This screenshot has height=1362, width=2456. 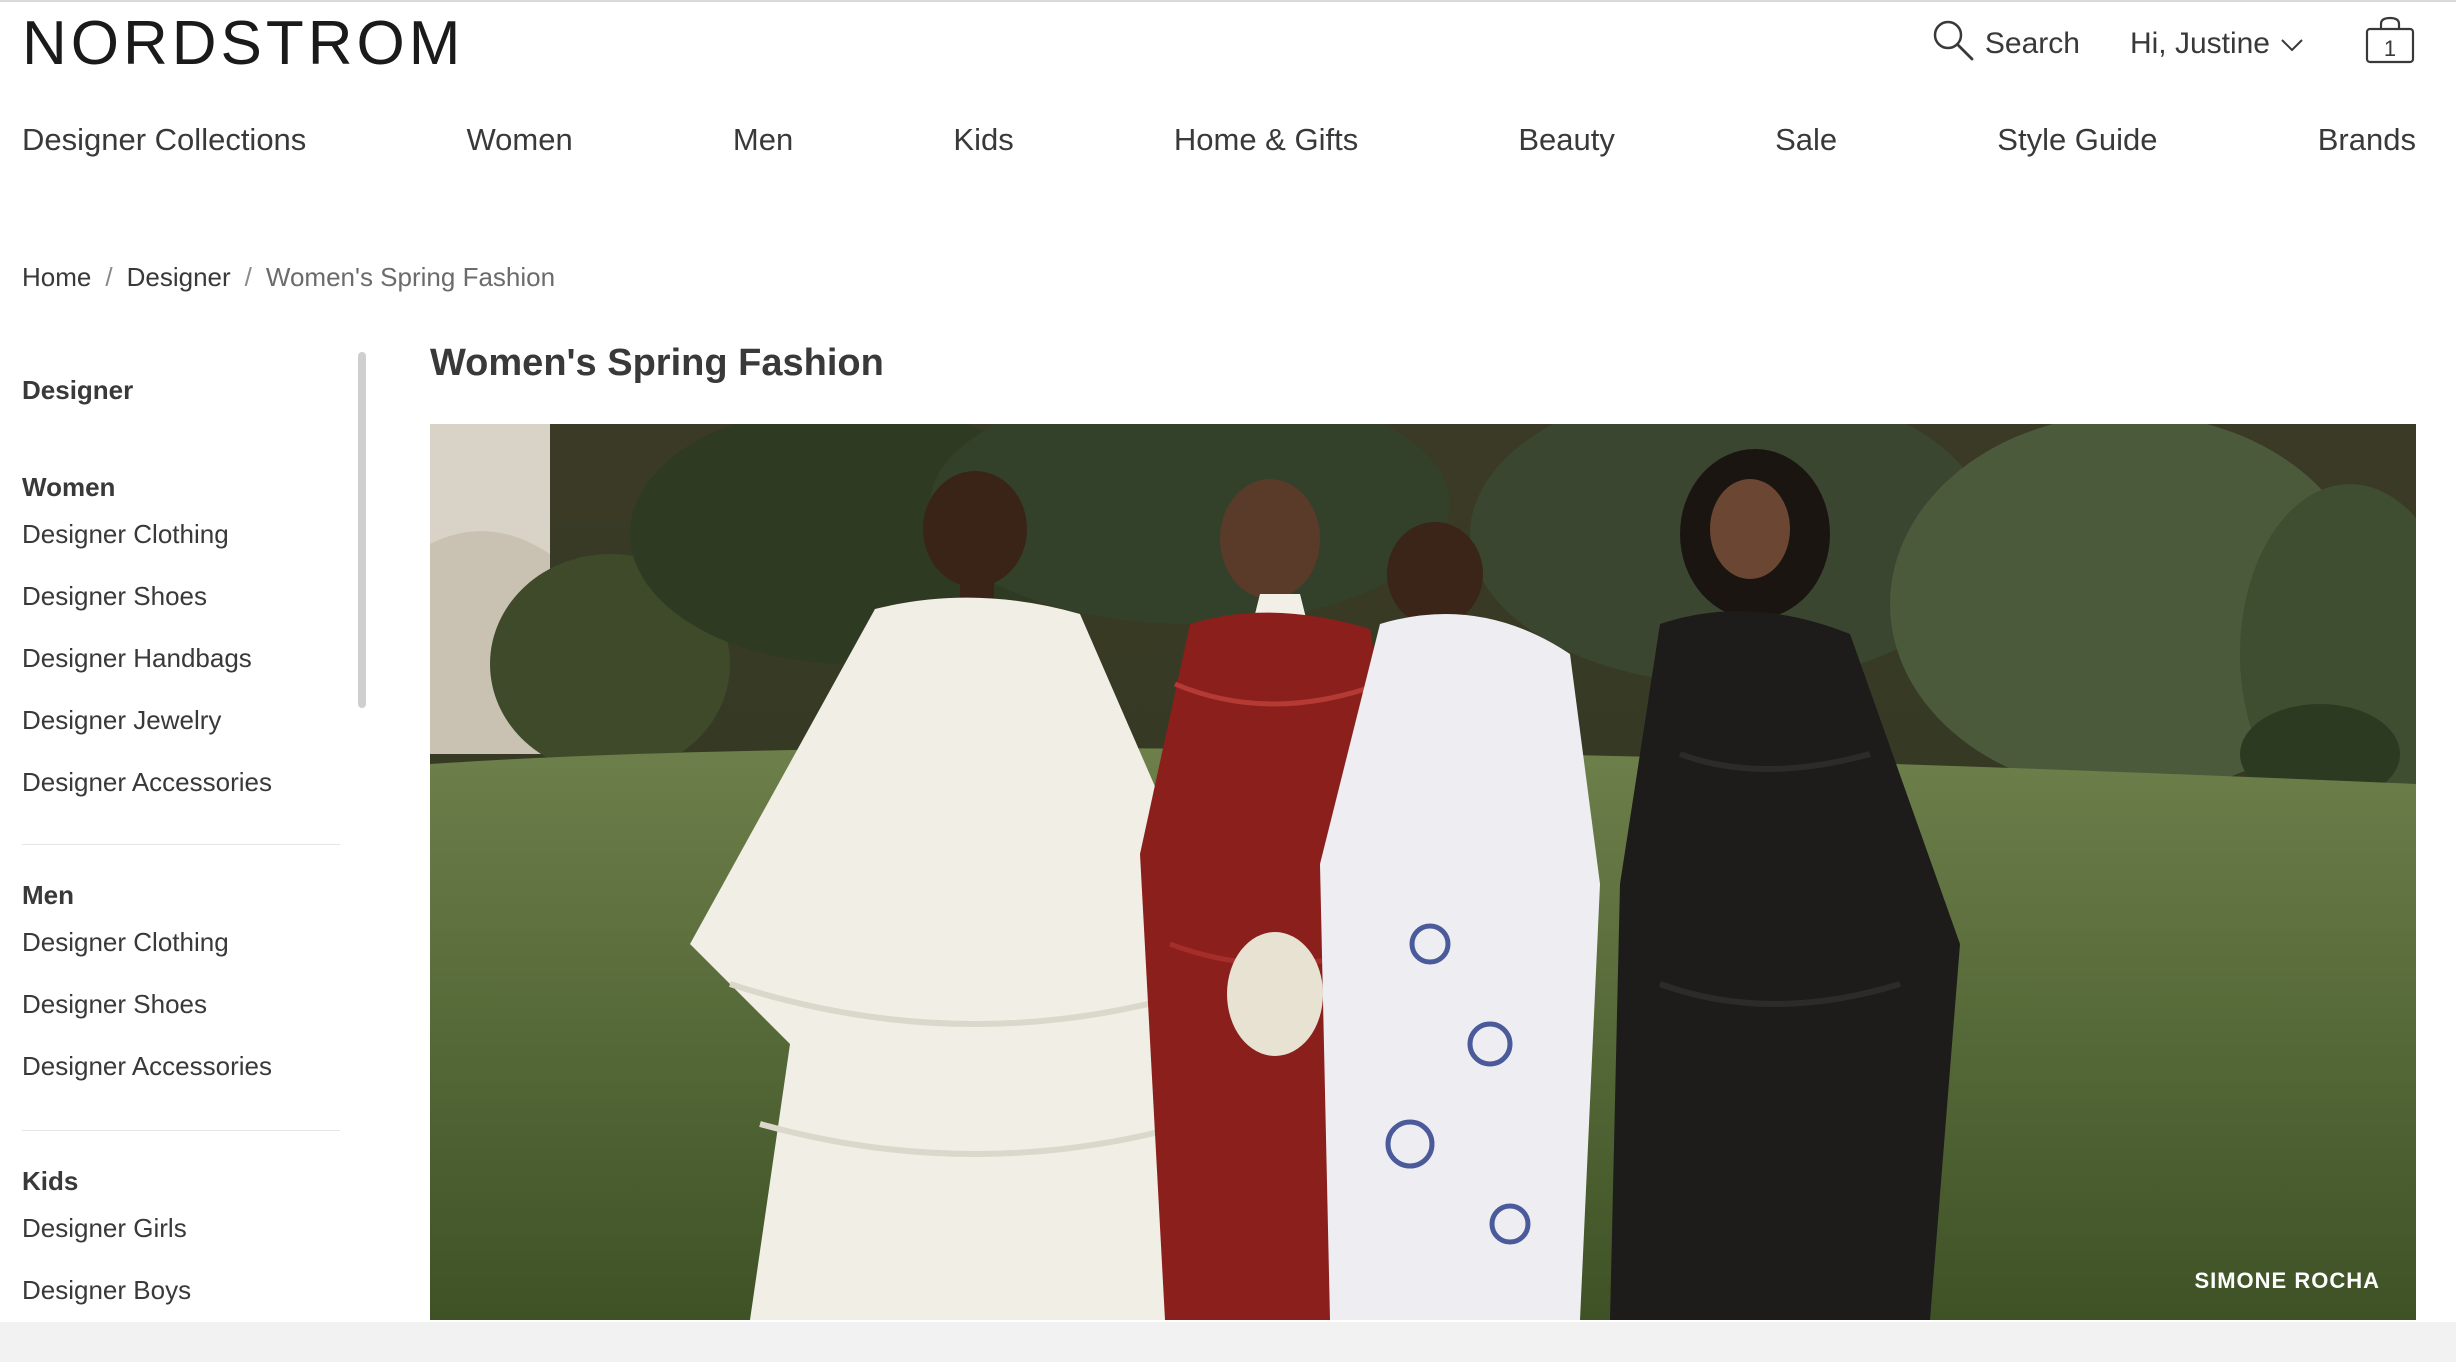 What do you see at coordinates (106, 1244) in the screenshot?
I see `sidebar-item-kids-designer-girls: Designer Girls` at bounding box center [106, 1244].